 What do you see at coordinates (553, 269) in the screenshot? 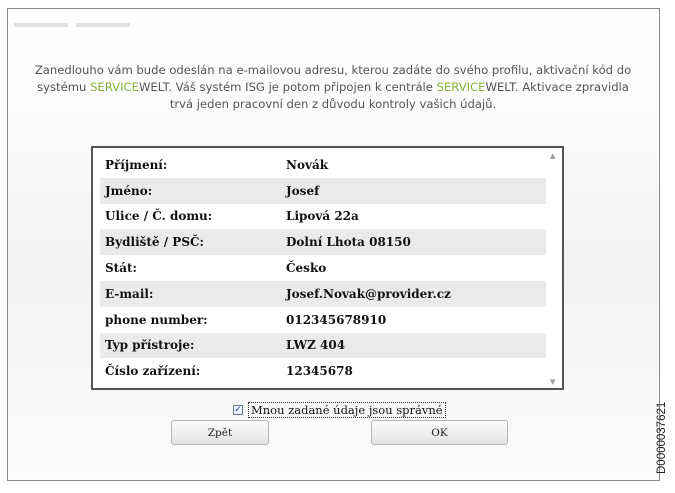
I see `scrollbar: ▲ ▼` at bounding box center [553, 269].